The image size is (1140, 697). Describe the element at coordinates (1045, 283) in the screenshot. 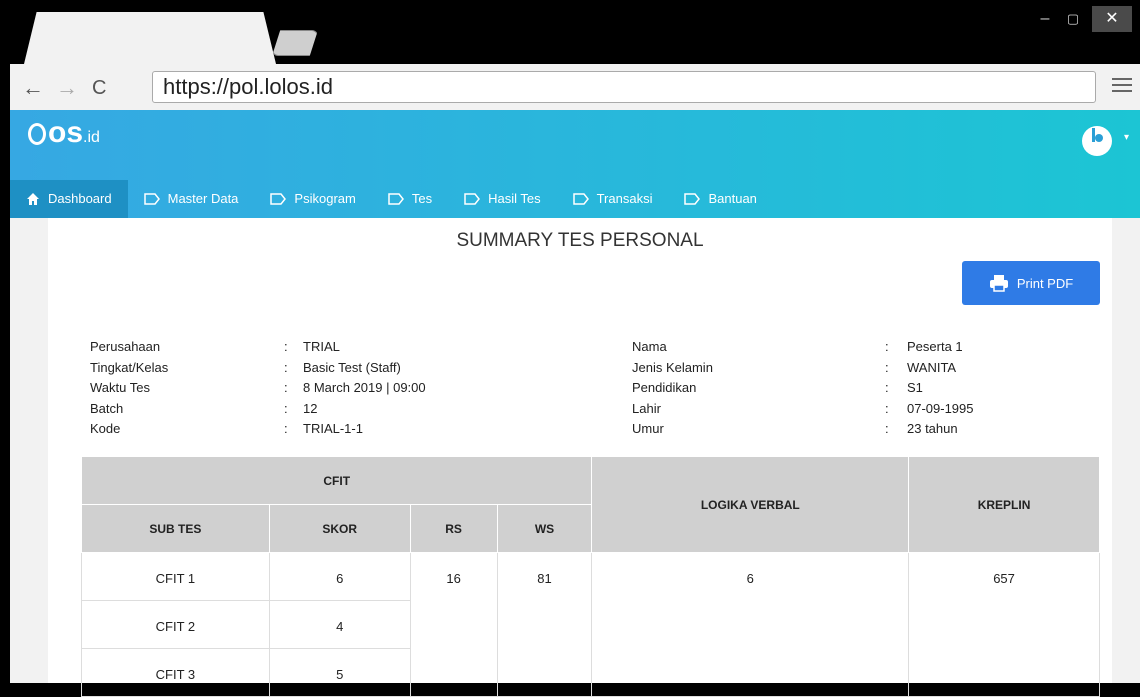

I see `print-pdf-label: Print PDF` at that location.